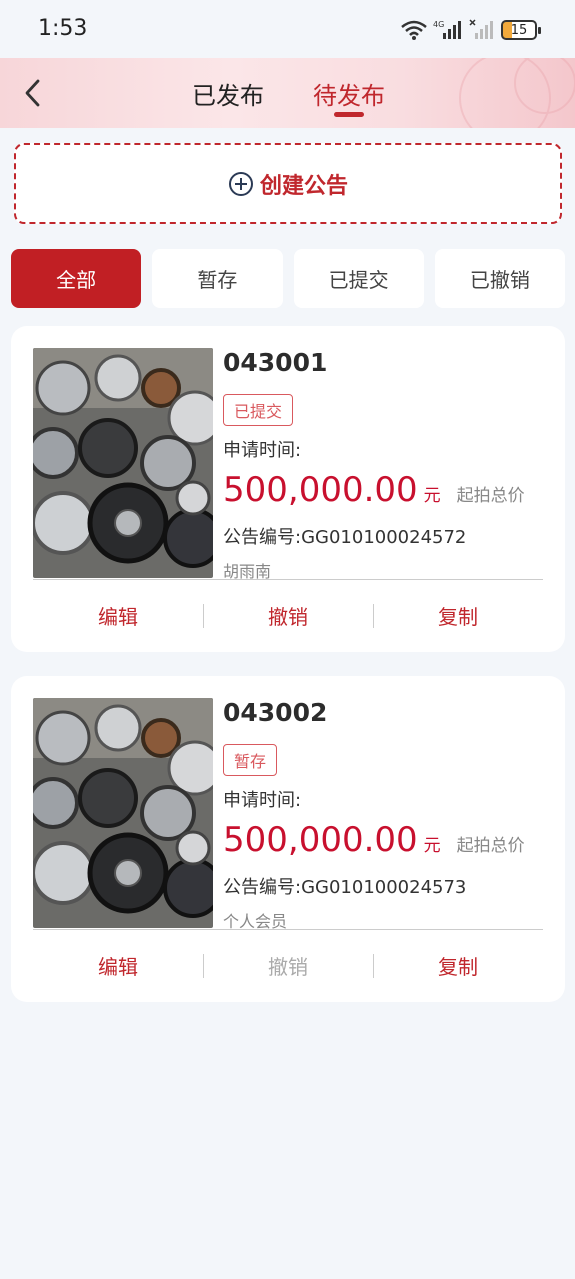 The image size is (575, 1279). I want to click on tab-published: 已发布, so click(228, 96).